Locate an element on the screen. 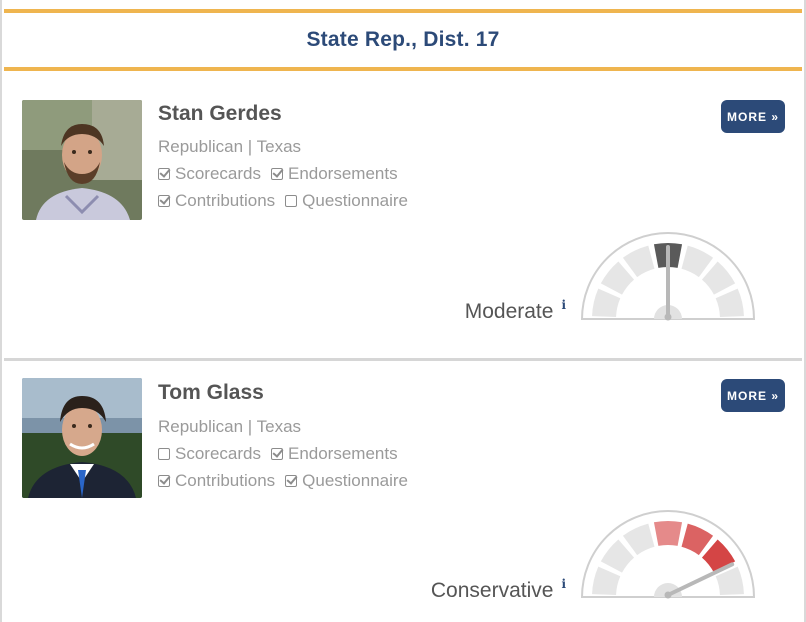 The height and width of the screenshot is (622, 806). race-header: State Rep., Dist. 17 is located at coordinates (403, 40).